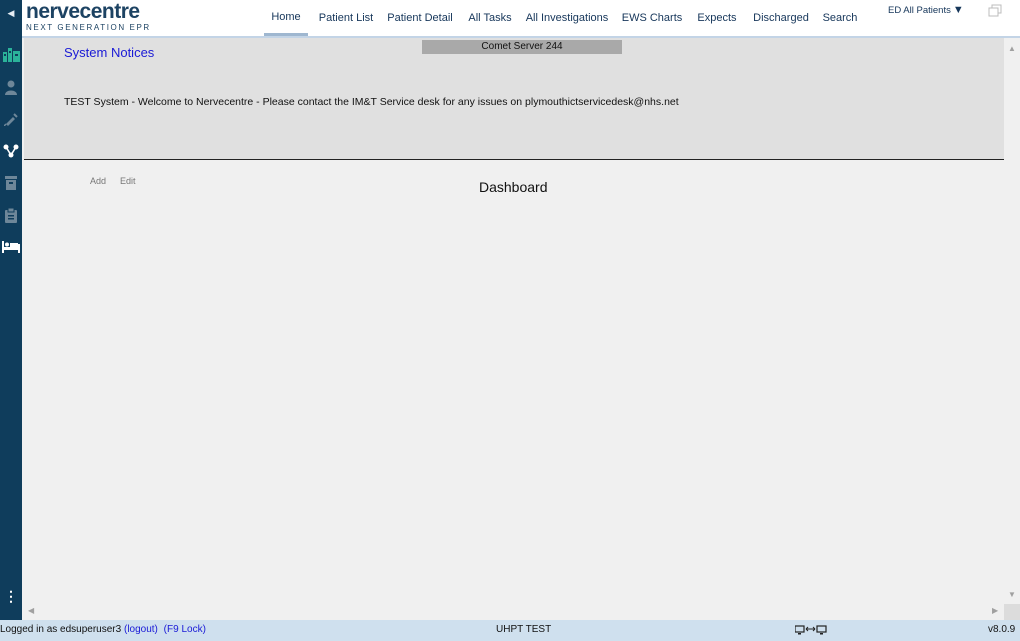  Describe the element at coordinates (61, 629) in the screenshot. I see `logged-in-text: Logged in as edsuperuser3` at that location.